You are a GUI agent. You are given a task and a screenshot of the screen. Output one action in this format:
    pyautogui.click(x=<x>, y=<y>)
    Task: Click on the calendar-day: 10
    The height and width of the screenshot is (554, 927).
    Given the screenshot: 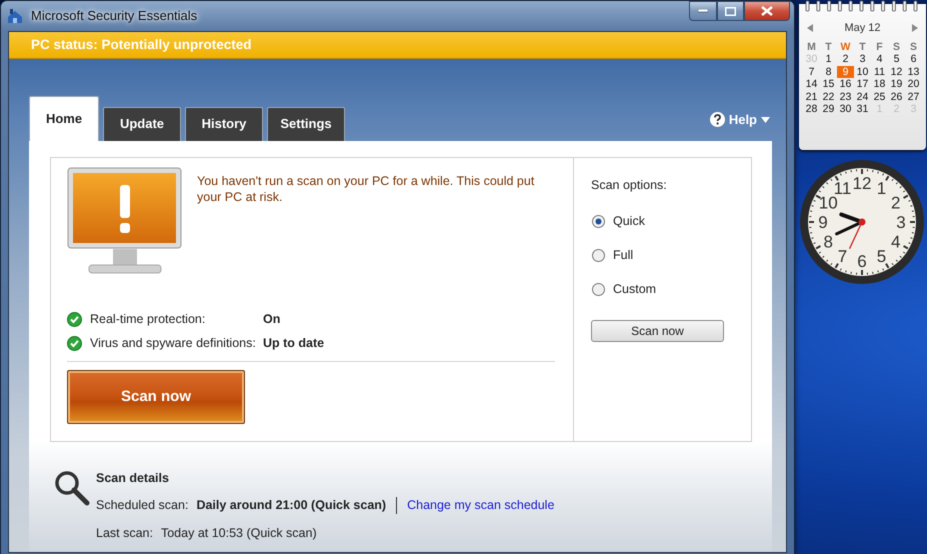 What is the action you would take?
    pyautogui.click(x=862, y=72)
    